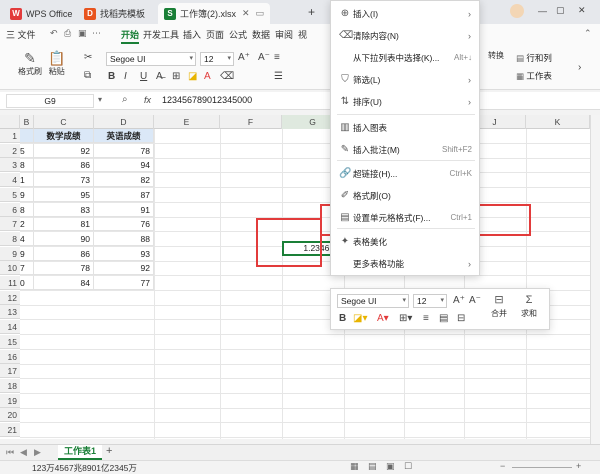  What do you see at coordinates (159, 76) in the screenshot?
I see `strikethrough-icon: A̶` at bounding box center [159, 76].